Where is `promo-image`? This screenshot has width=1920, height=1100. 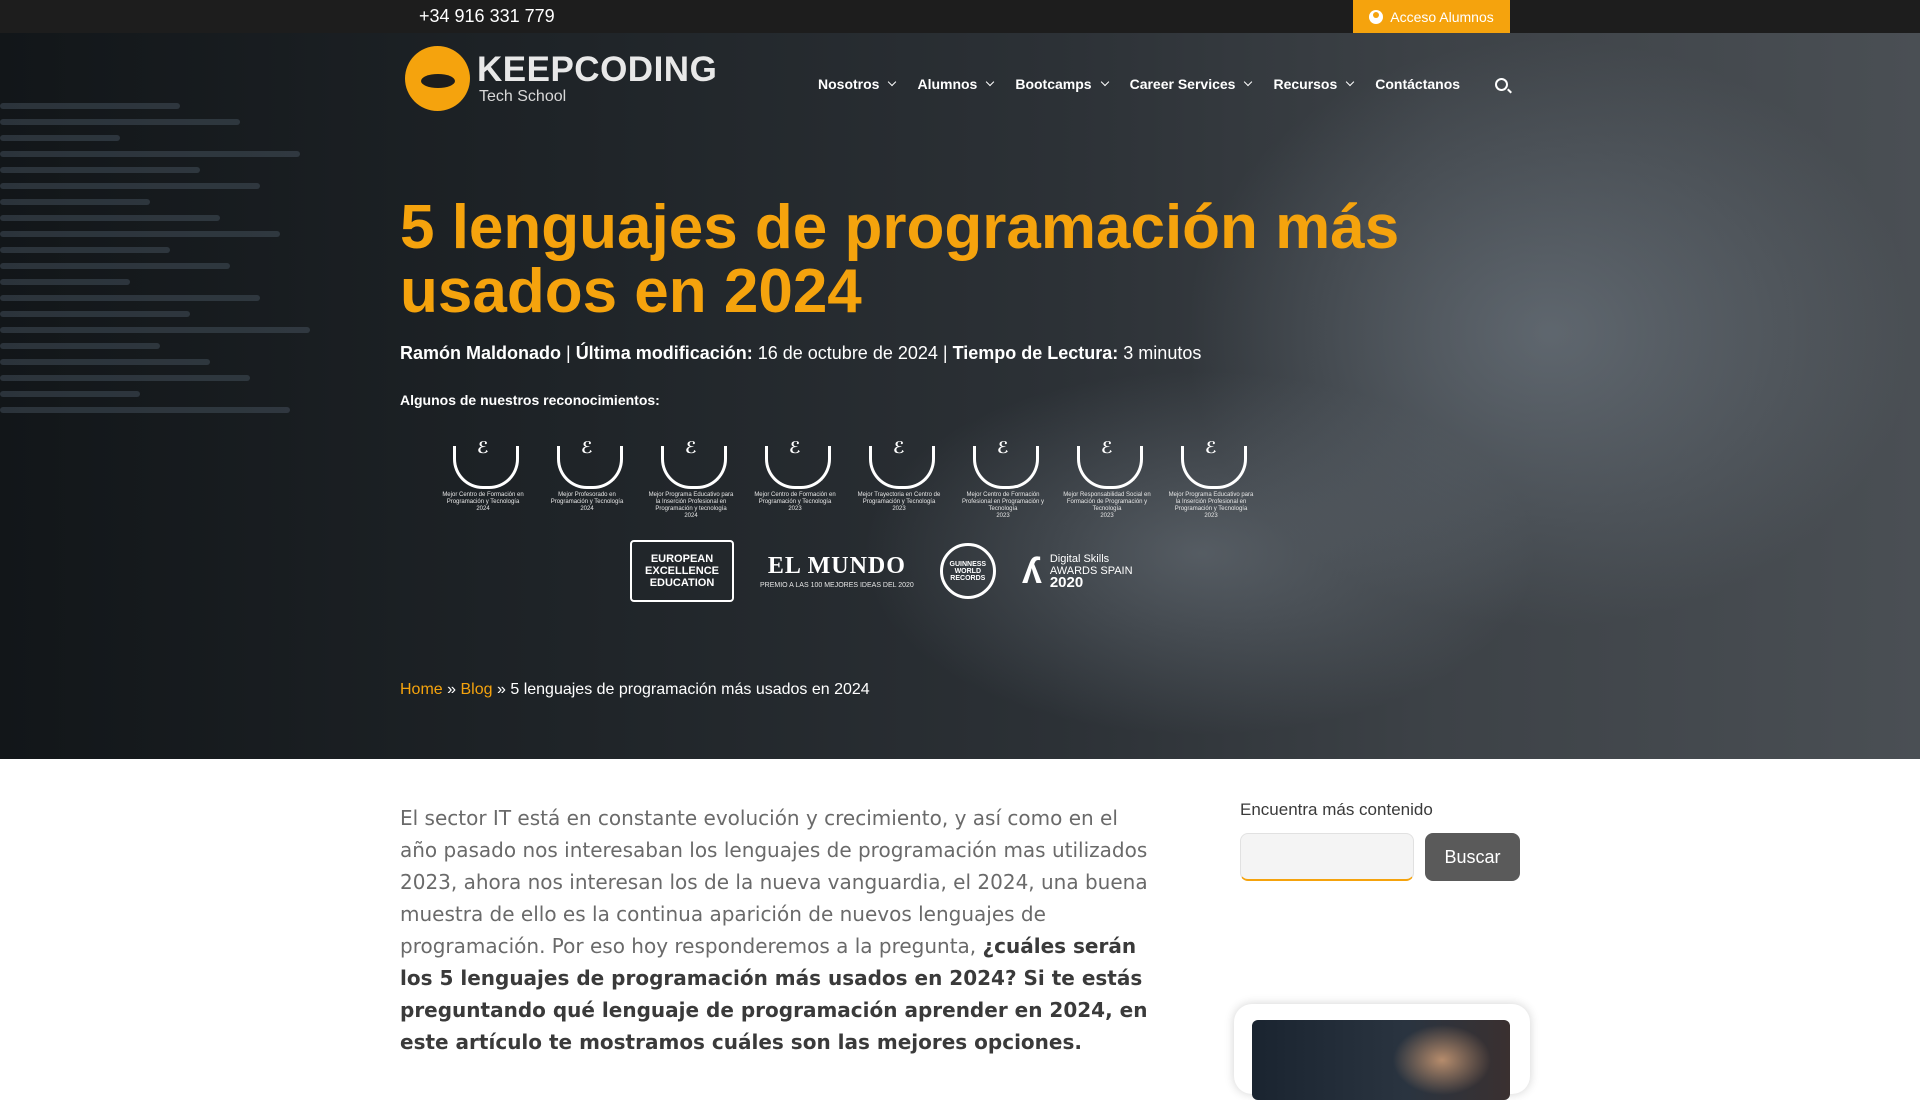 promo-image is located at coordinates (1381, 1060).